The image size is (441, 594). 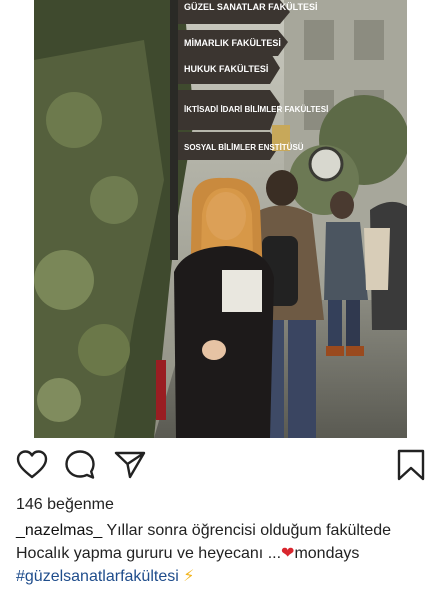 I want to click on sign-text-4: İKTİSADİ İDARİ BİLİMLER FAKÜLTESİ, so click(x=256, y=109).